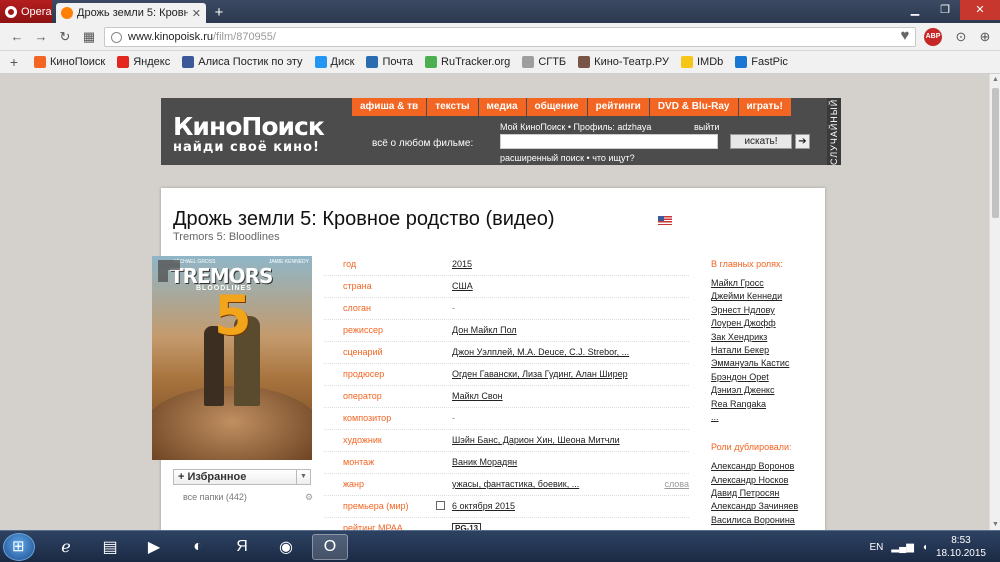 The width and height of the screenshot is (1000, 562). I want to click on info-value: 6 октября 2015, so click(483, 506).